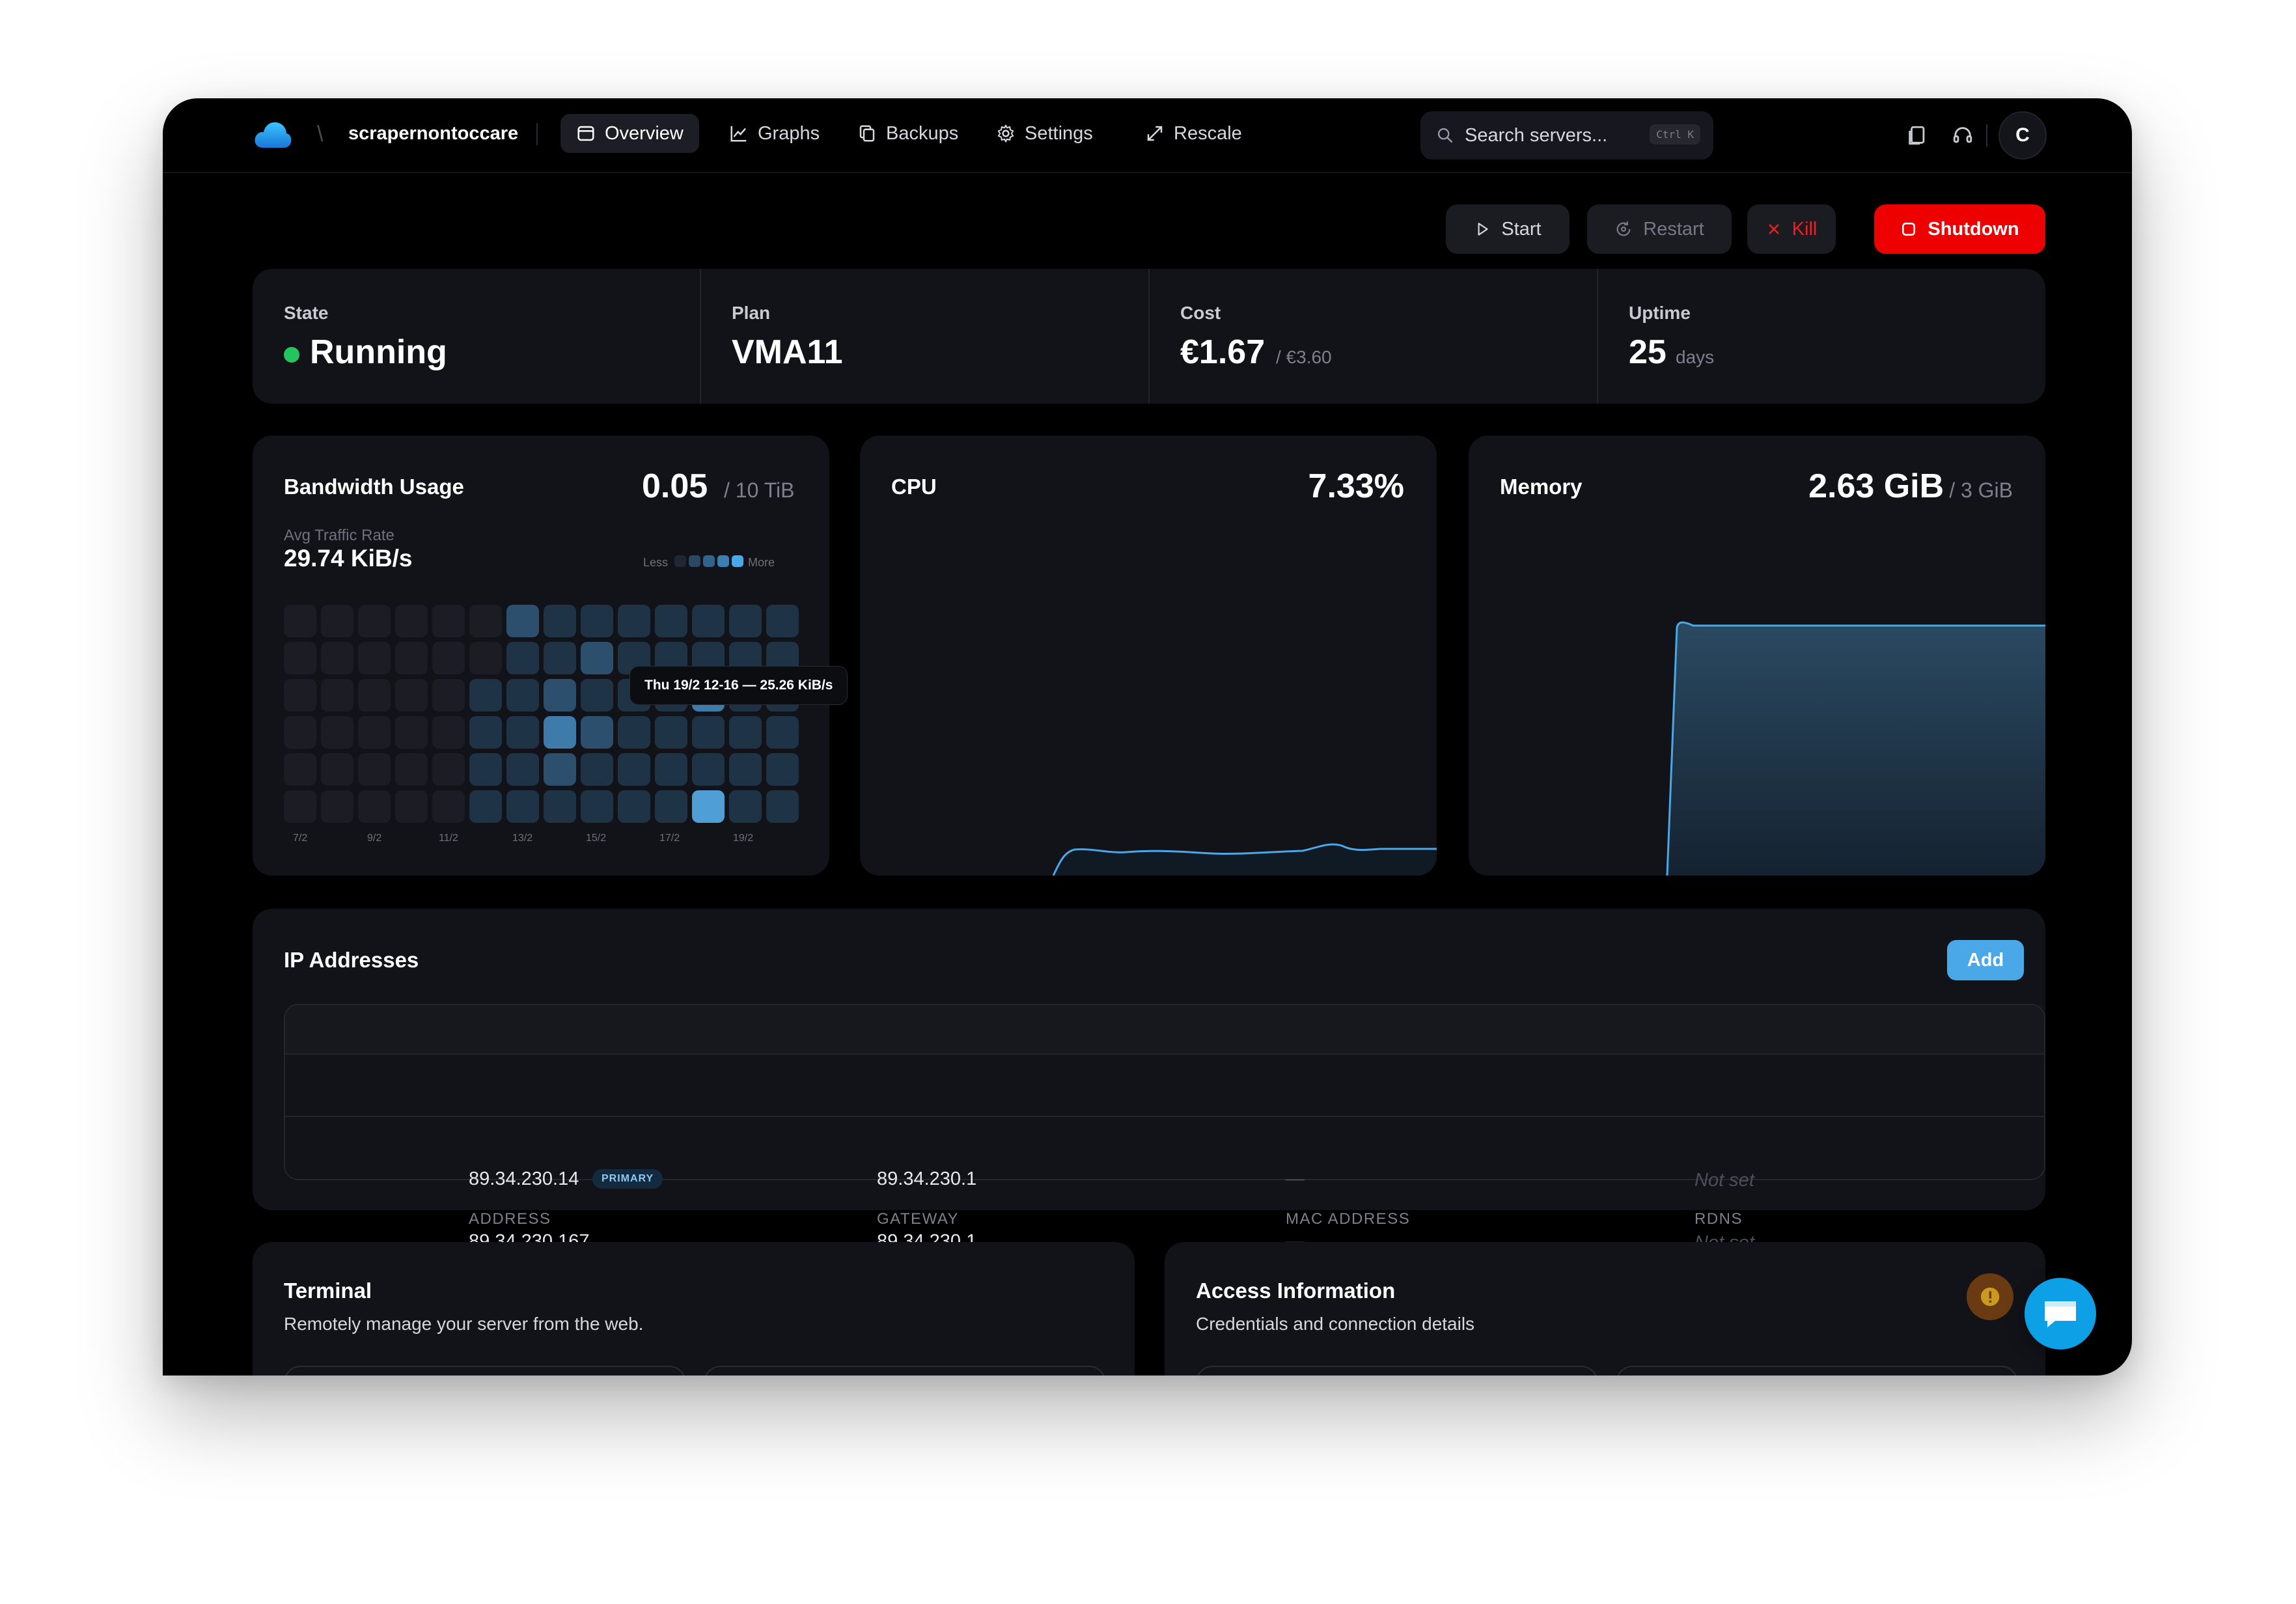 The height and width of the screenshot is (1604, 2296). Describe the element at coordinates (1959, 229) in the screenshot. I see `shutdown-button: Shutdown` at that location.